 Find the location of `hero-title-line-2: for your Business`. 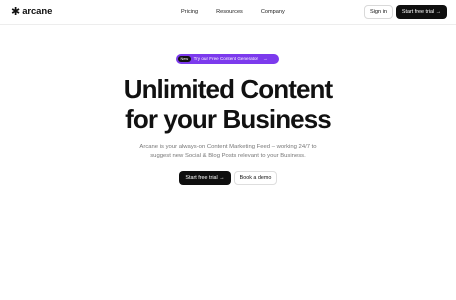

hero-title-line-2: for your Business is located at coordinates (228, 119).